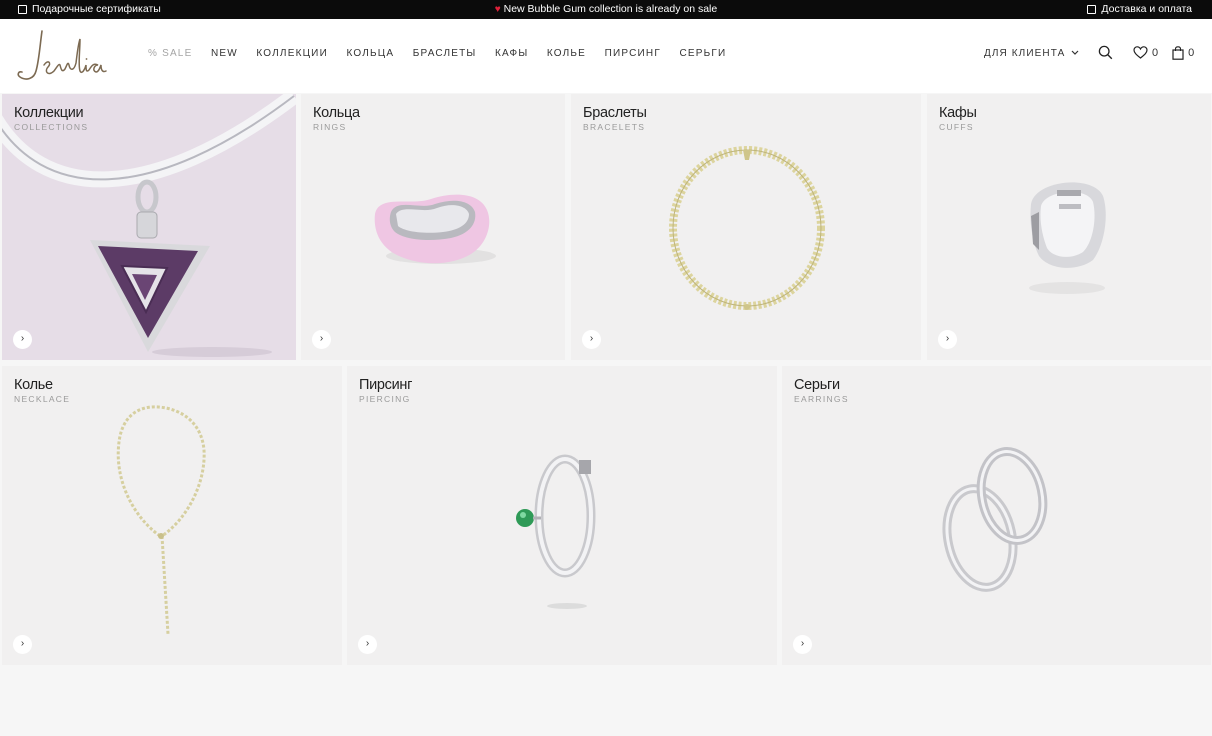 The image size is (1212, 736). I want to click on category-tile-necklace: Колье NECKLACE ›, so click(172, 515).